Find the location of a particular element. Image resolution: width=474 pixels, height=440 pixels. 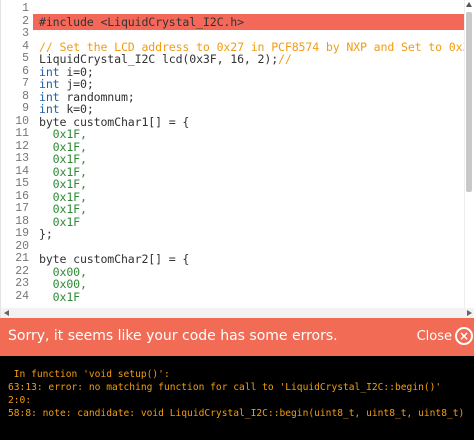

code-text: 0x1F is located at coordinates (59, 296).